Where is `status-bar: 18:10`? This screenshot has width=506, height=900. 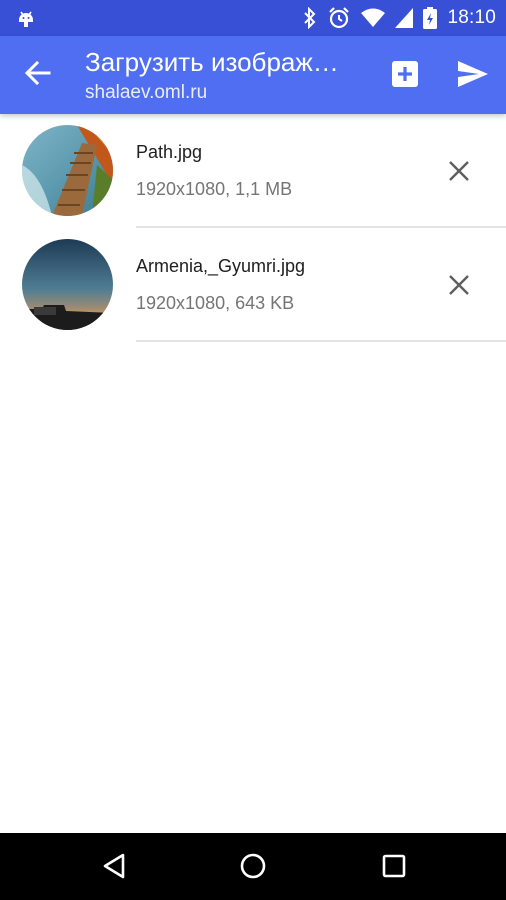
status-bar: 18:10 is located at coordinates (253, 18).